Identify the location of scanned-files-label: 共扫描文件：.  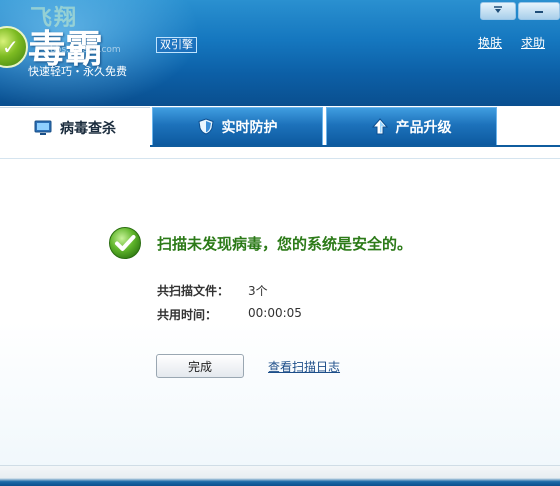
(193, 291).